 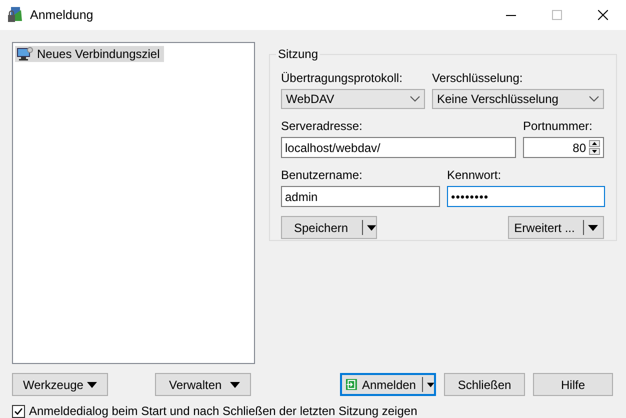 I want to click on field-label: Übertragungsprotokoll:, so click(x=342, y=78).